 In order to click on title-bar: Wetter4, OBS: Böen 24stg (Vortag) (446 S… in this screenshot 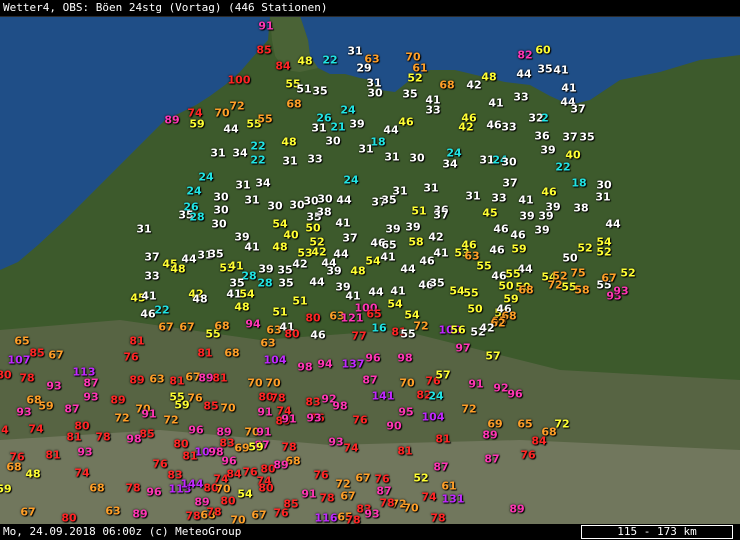, I will do `click(370, 8)`.